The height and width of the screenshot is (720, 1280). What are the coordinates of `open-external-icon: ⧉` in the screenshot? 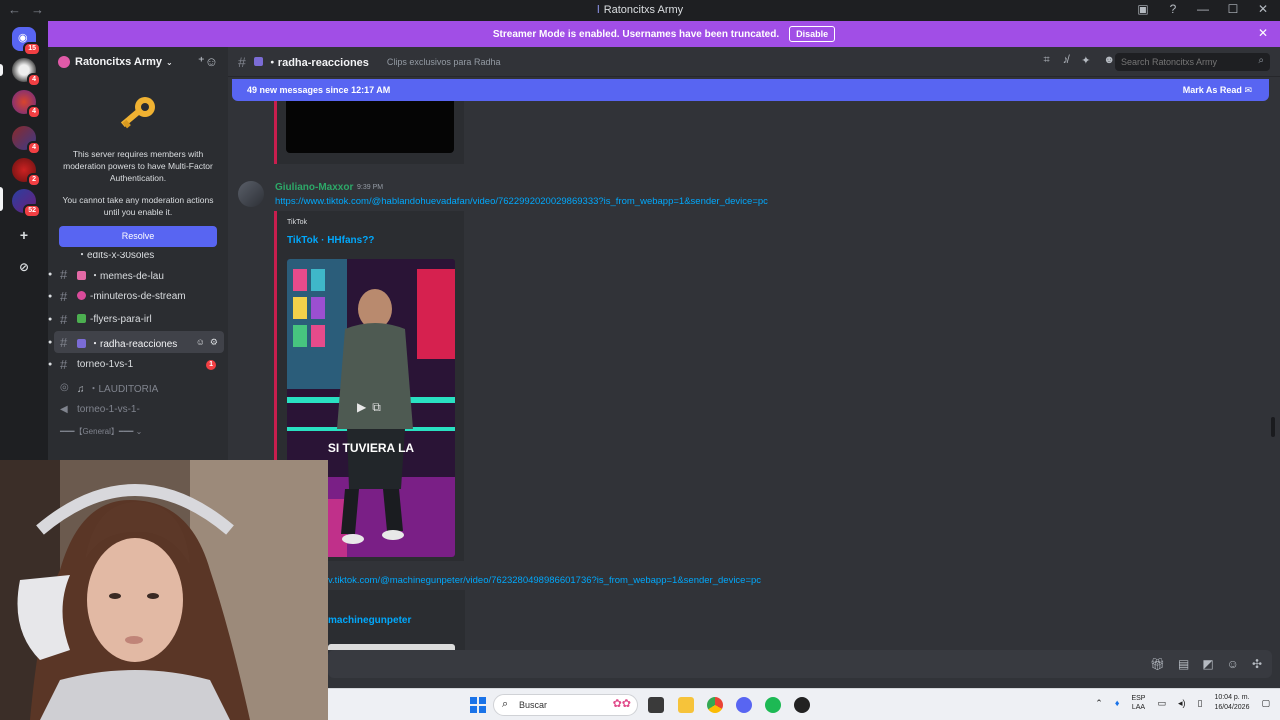 It's located at (376, 407).